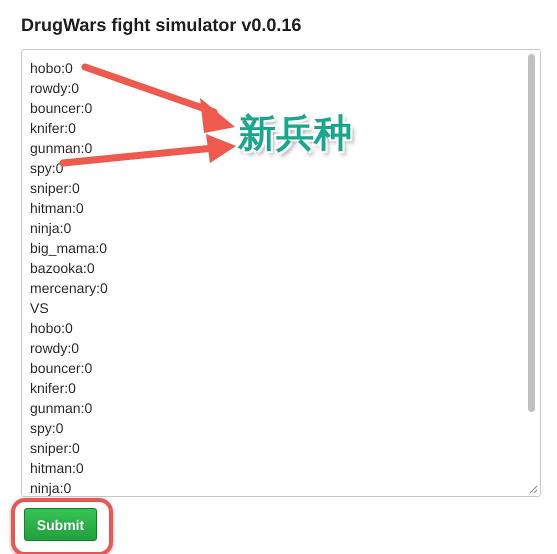 The height and width of the screenshot is (554, 557). I want to click on resize-grip-icon, so click(533, 489).